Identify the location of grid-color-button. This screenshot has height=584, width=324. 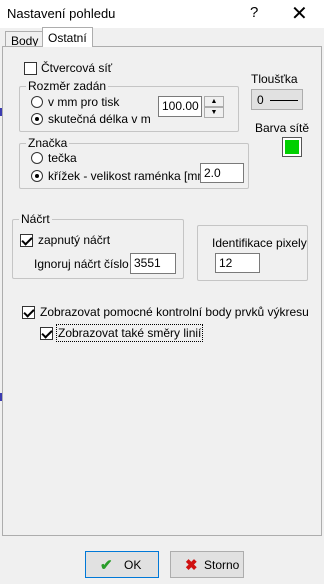
(292, 147).